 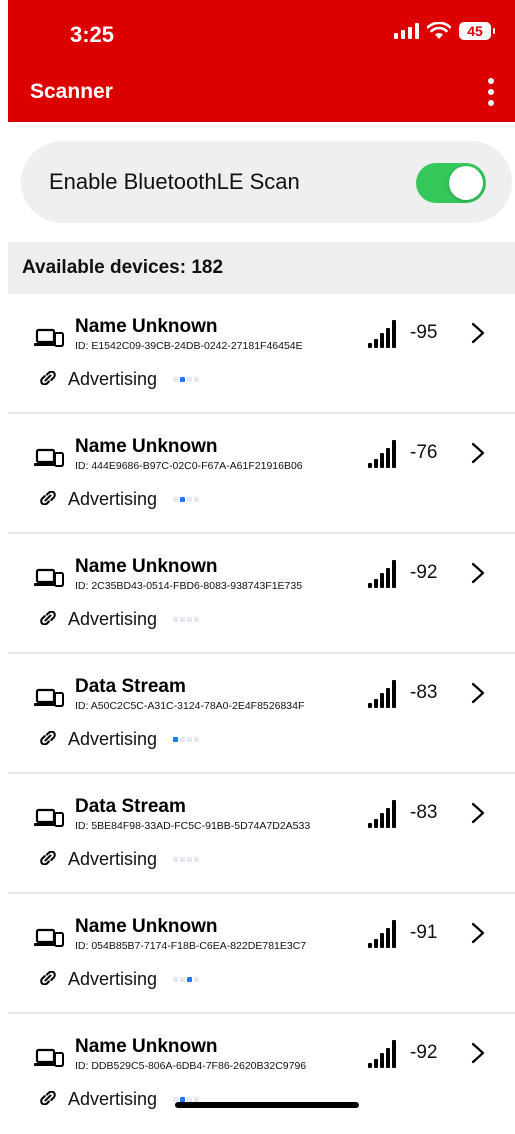 What do you see at coordinates (193, 826) in the screenshot?
I see `device-id: ID: 5BE84F98-33AD-FC5C-91BB-5D74A7D2A533` at bounding box center [193, 826].